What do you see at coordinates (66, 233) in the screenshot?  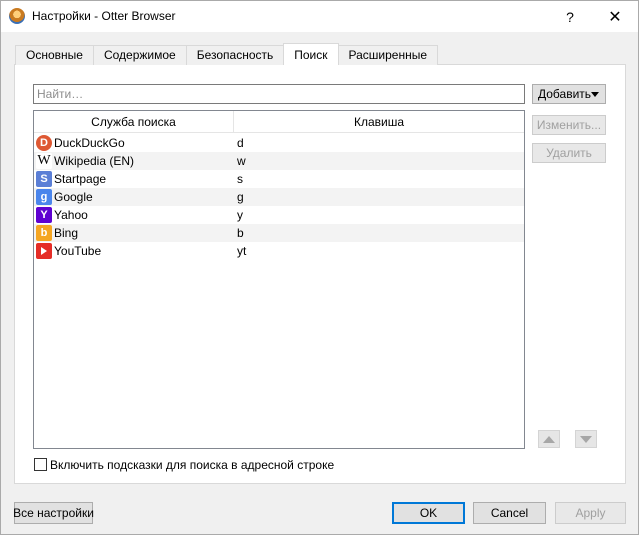 I see `engine-name: Bing` at bounding box center [66, 233].